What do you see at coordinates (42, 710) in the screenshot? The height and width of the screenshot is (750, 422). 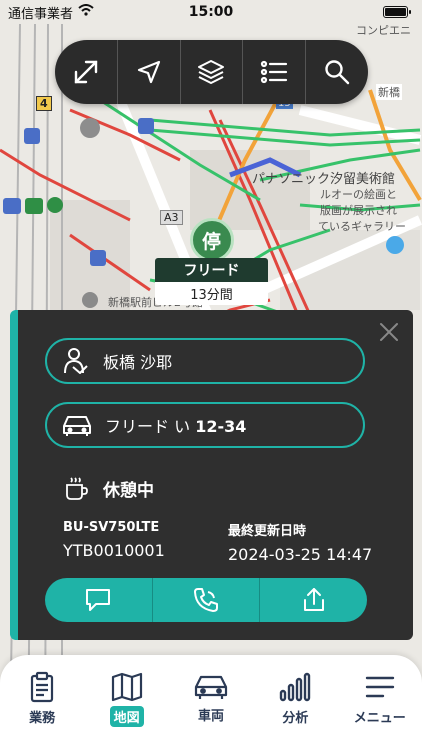 I see `nav-tab-tasks: 業務` at bounding box center [42, 710].